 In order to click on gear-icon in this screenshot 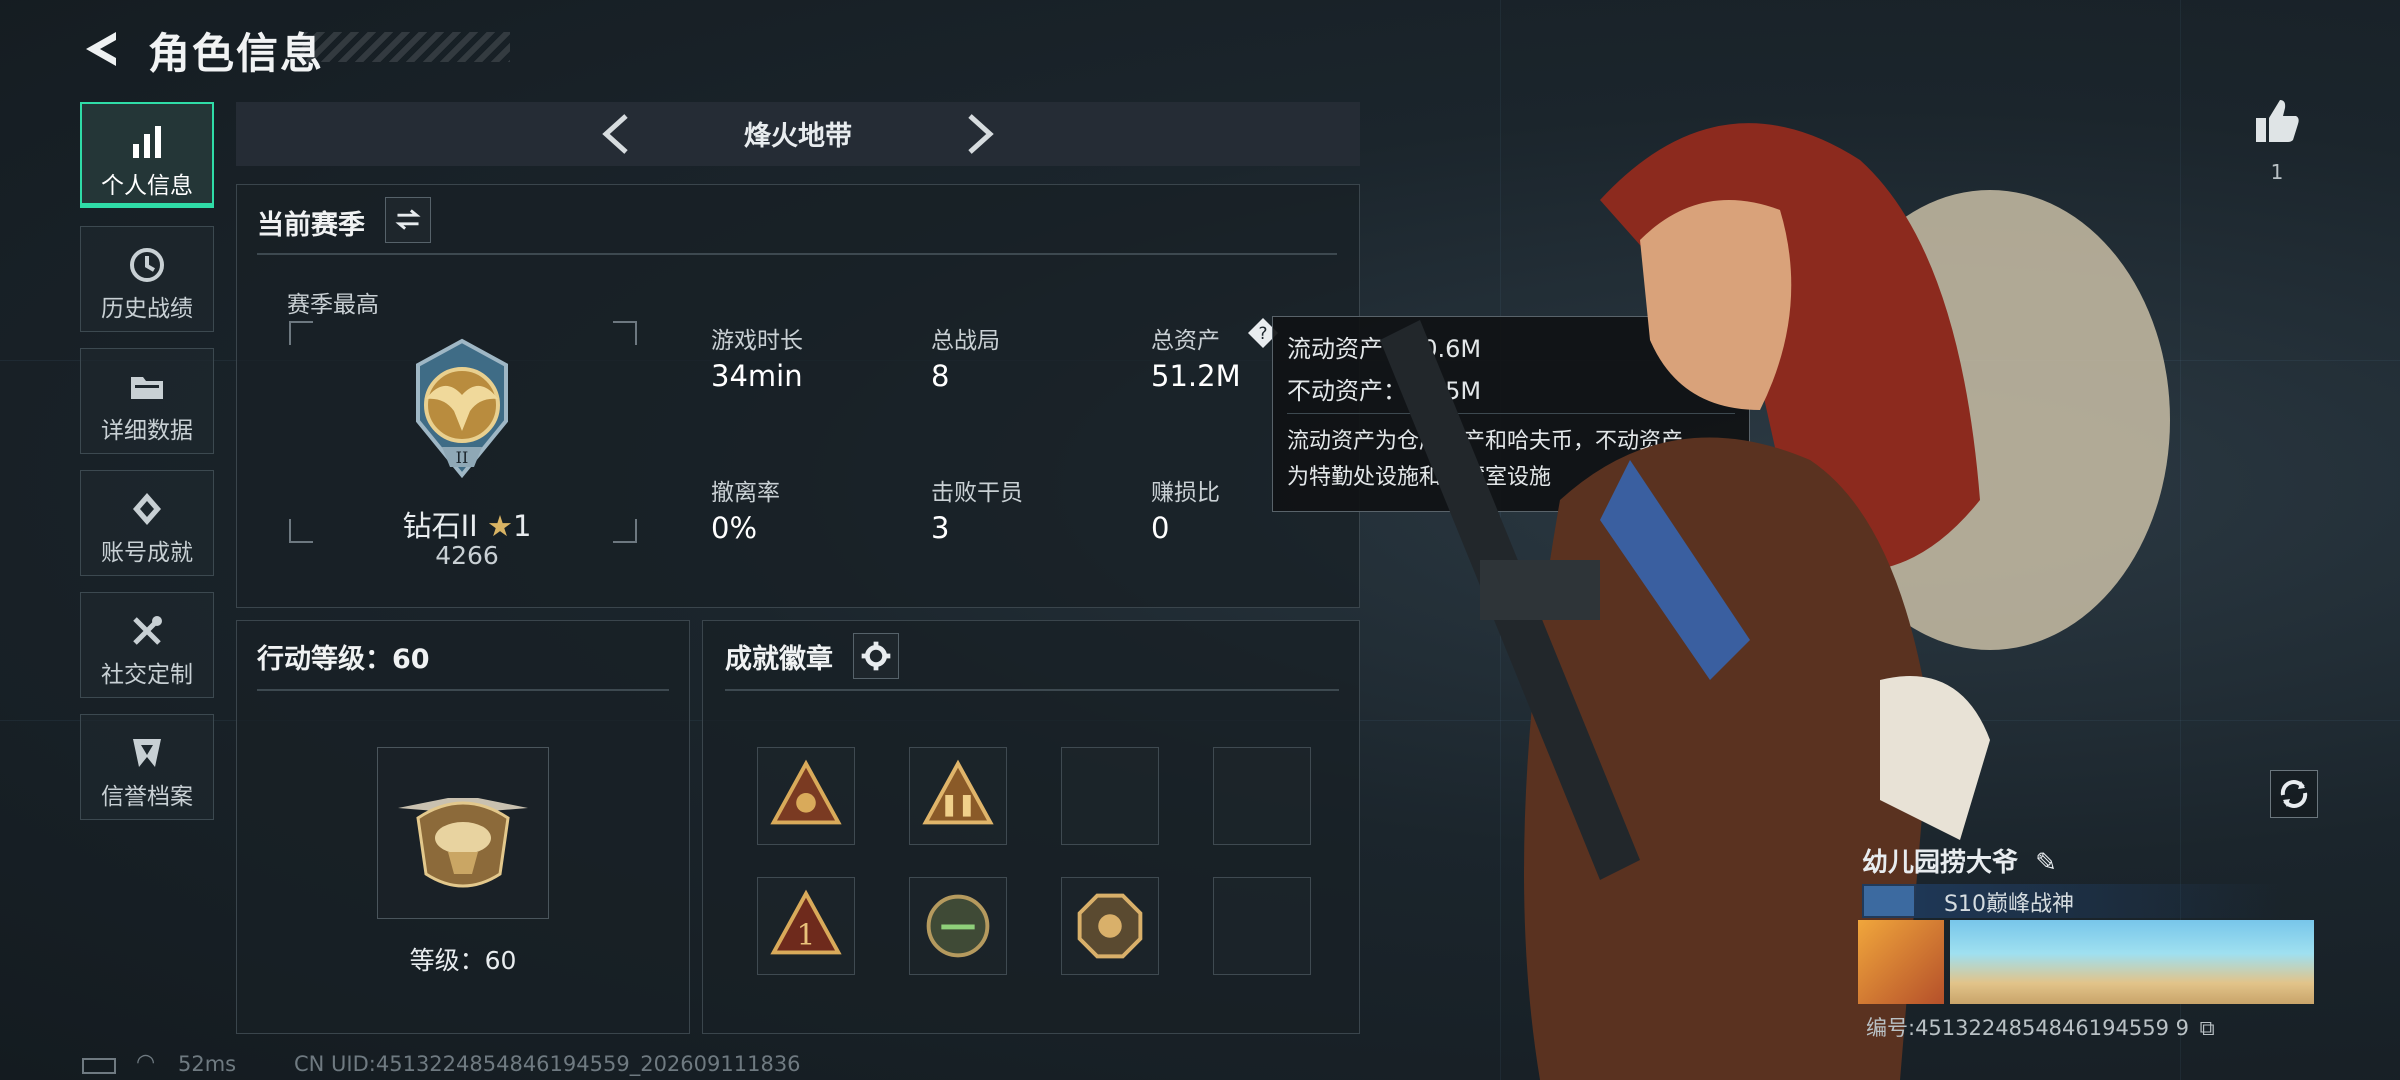, I will do `click(876, 656)`.